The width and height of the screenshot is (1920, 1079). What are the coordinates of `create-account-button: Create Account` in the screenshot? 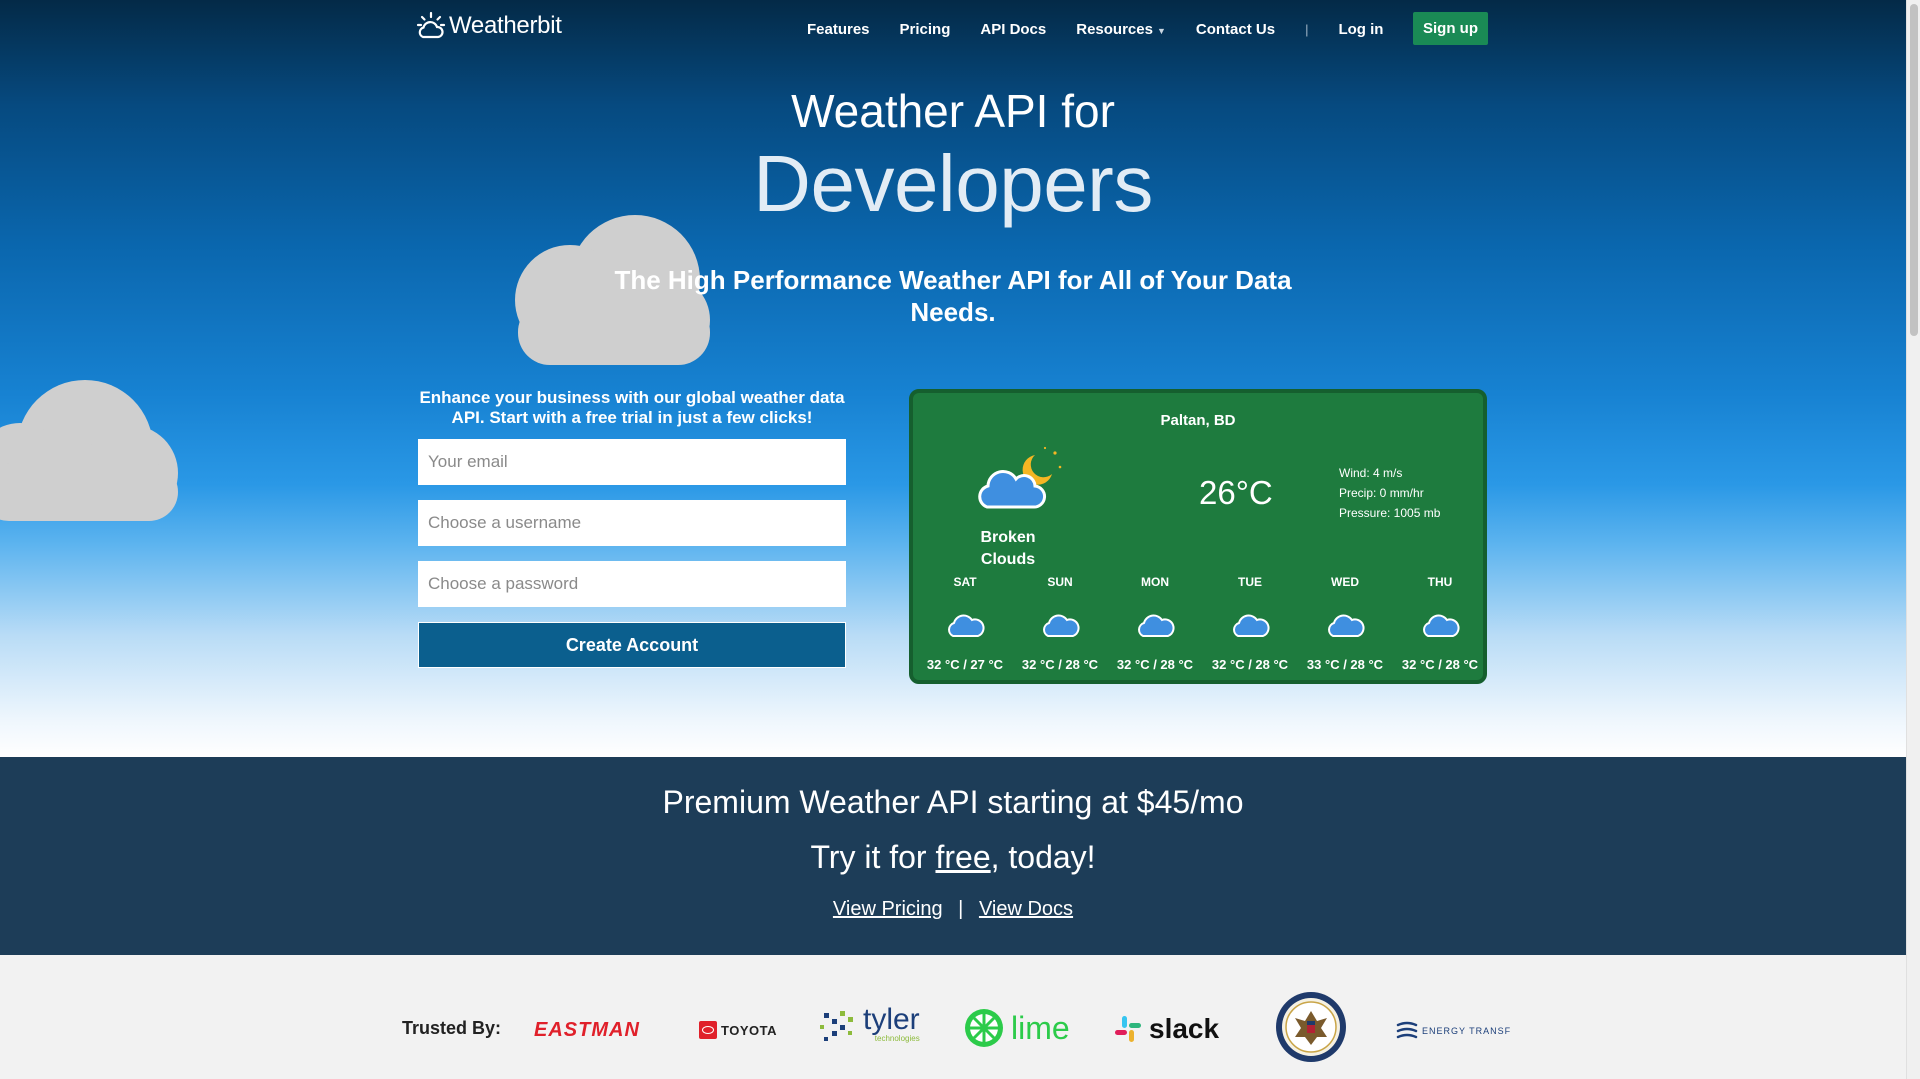 It's located at (632, 645).